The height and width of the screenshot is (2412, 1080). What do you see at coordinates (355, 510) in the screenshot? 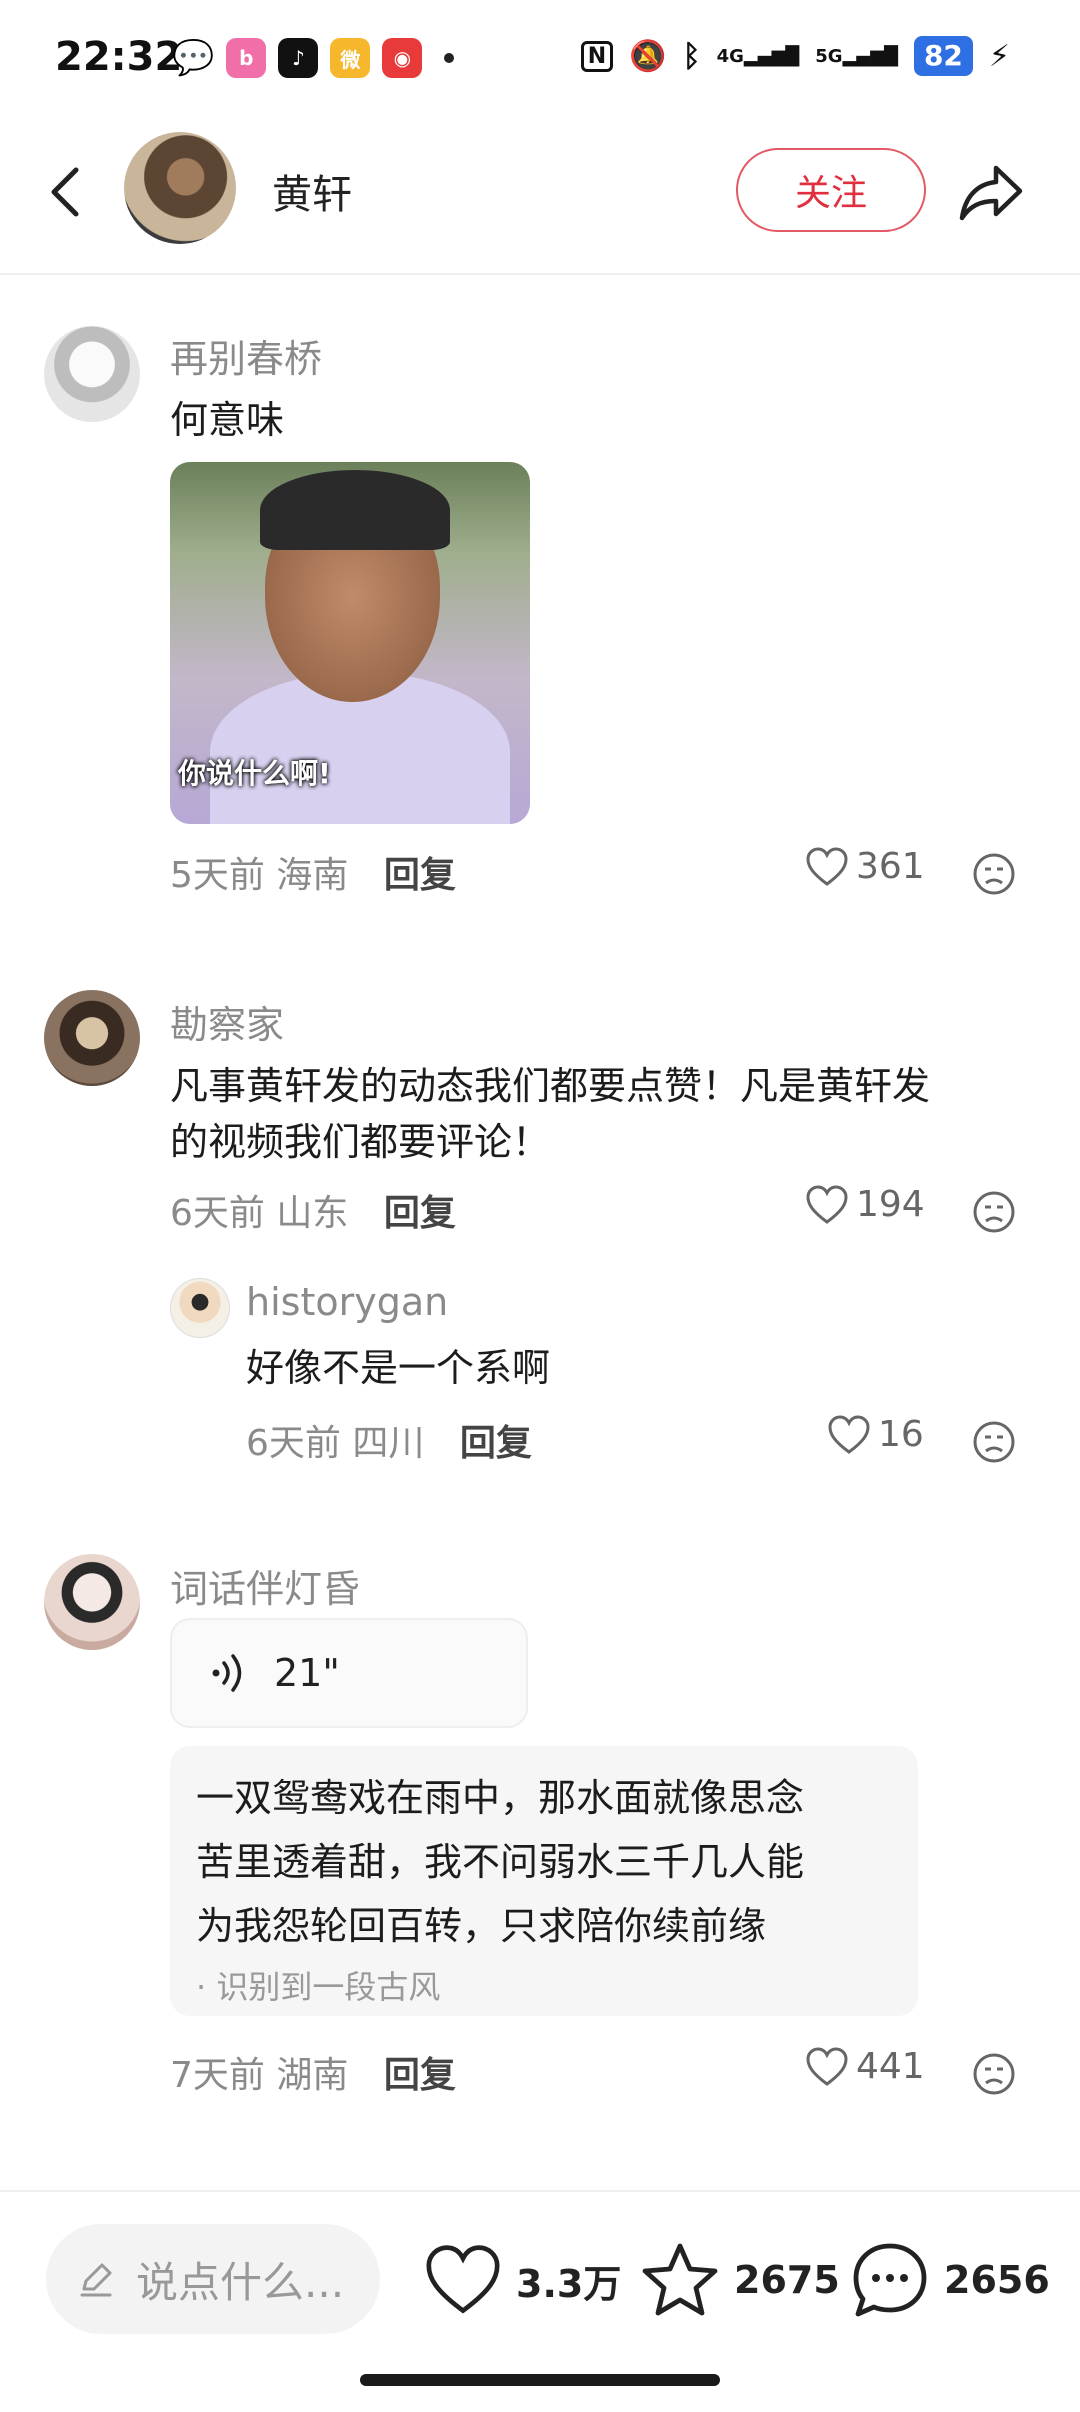
I see `meme-hair` at bounding box center [355, 510].